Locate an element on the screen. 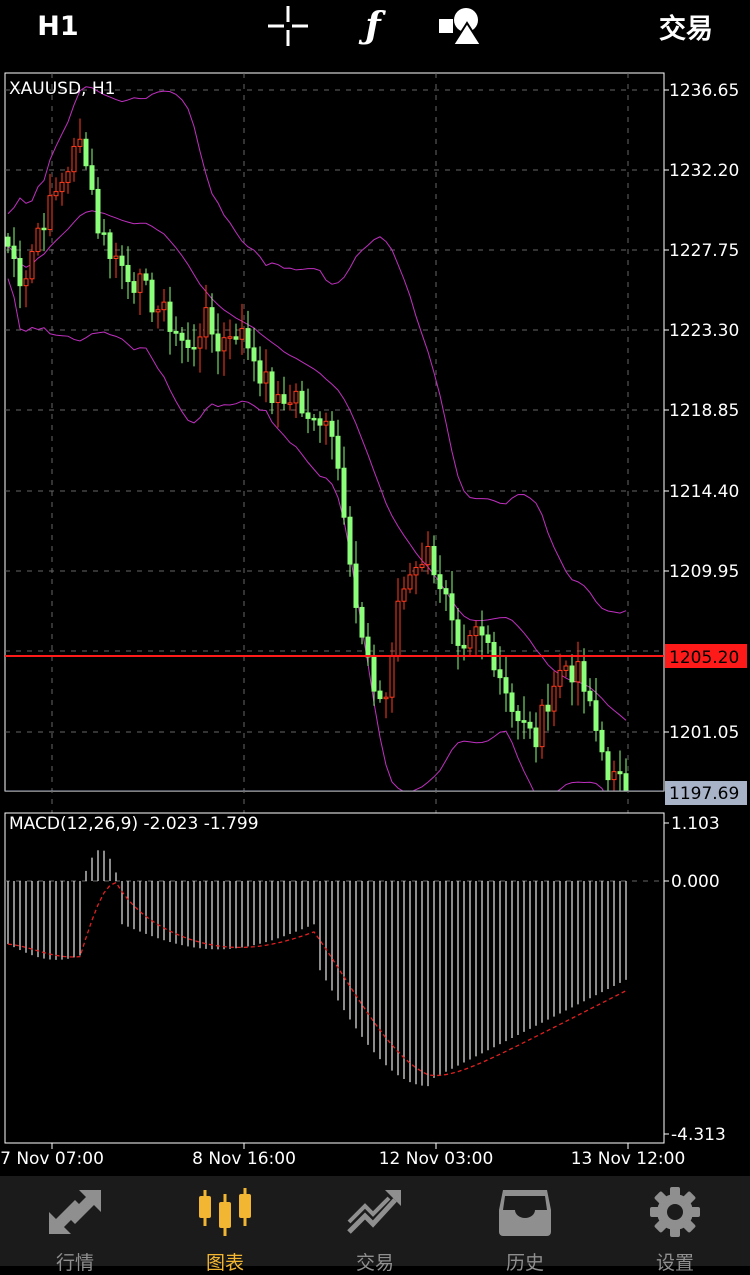 The image size is (750, 1275). crosshair-icon is located at coordinates (288, 26).